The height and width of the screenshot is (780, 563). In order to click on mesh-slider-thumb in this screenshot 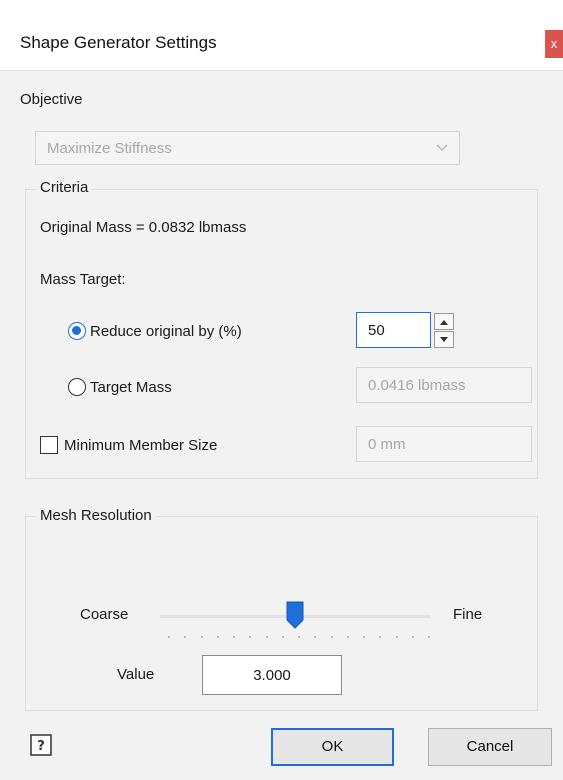, I will do `click(295, 615)`.